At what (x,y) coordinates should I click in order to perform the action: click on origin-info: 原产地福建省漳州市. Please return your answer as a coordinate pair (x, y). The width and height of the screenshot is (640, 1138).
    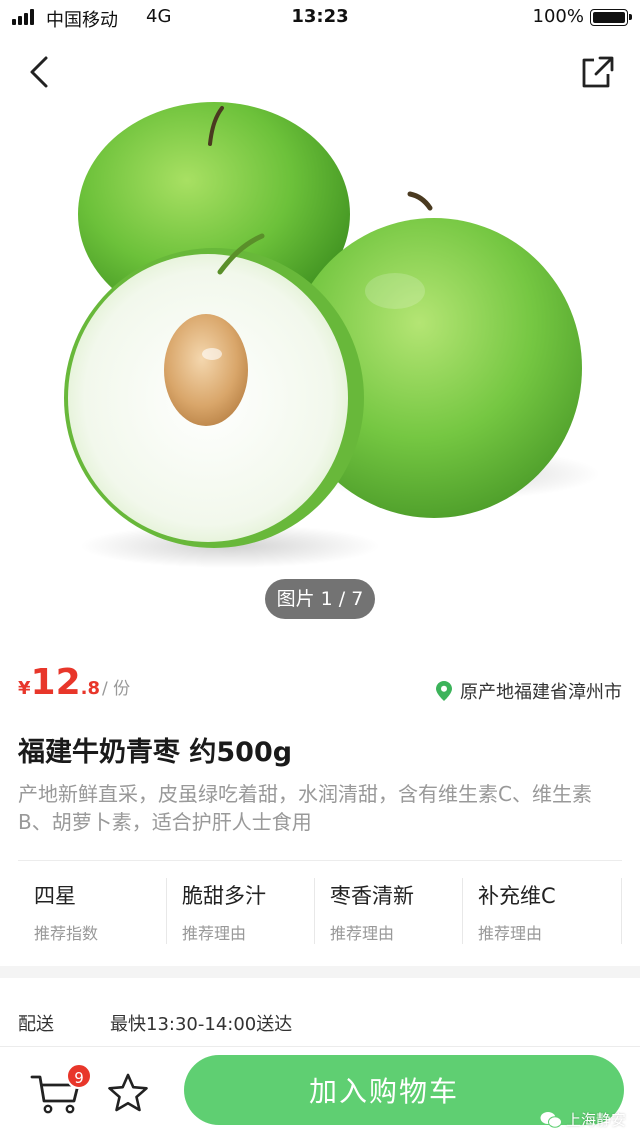
    Looking at the image, I should click on (529, 691).